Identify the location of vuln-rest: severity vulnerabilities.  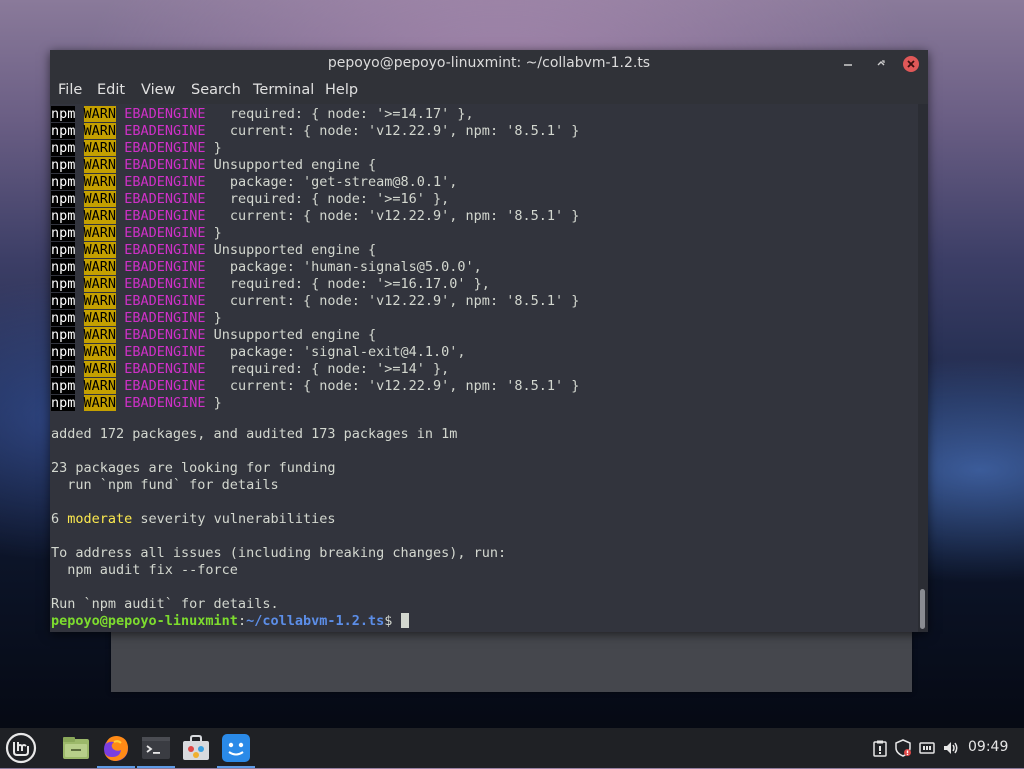
(234, 519).